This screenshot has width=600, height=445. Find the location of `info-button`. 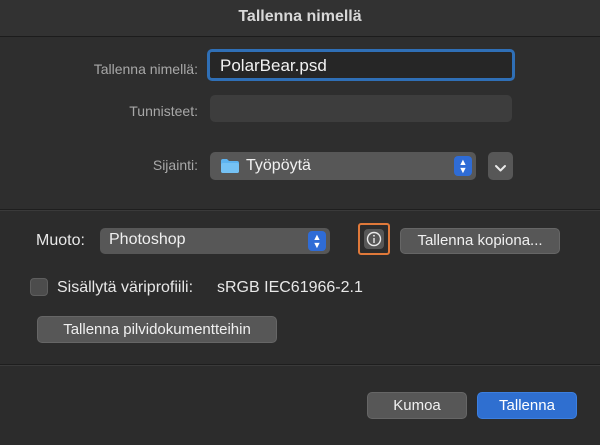

info-button is located at coordinates (374, 239).